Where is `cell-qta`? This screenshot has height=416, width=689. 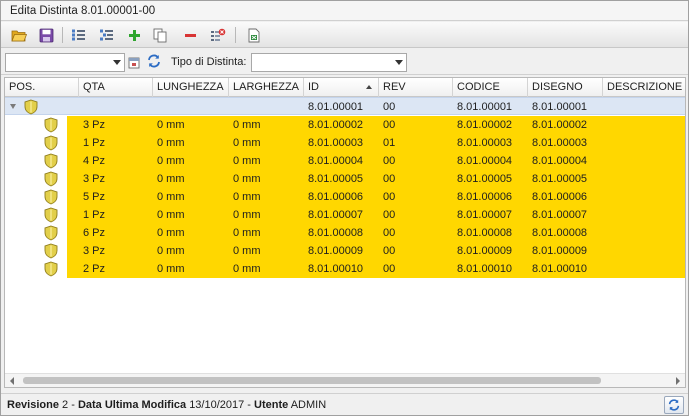 cell-qta is located at coordinates (116, 107).